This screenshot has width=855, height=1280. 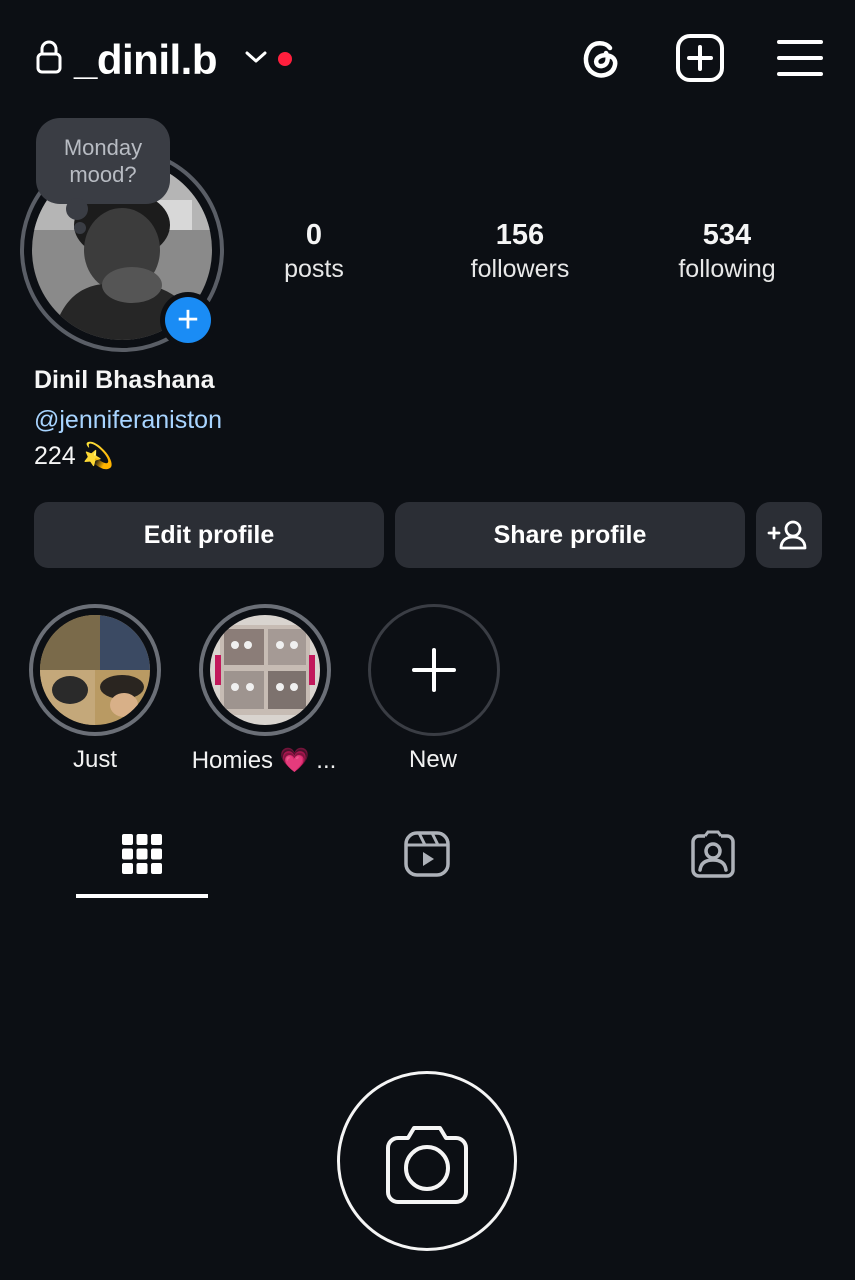 What do you see at coordinates (103, 147) in the screenshot?
I see `note-text-line1: Monday` at bounding box center [103, 147].